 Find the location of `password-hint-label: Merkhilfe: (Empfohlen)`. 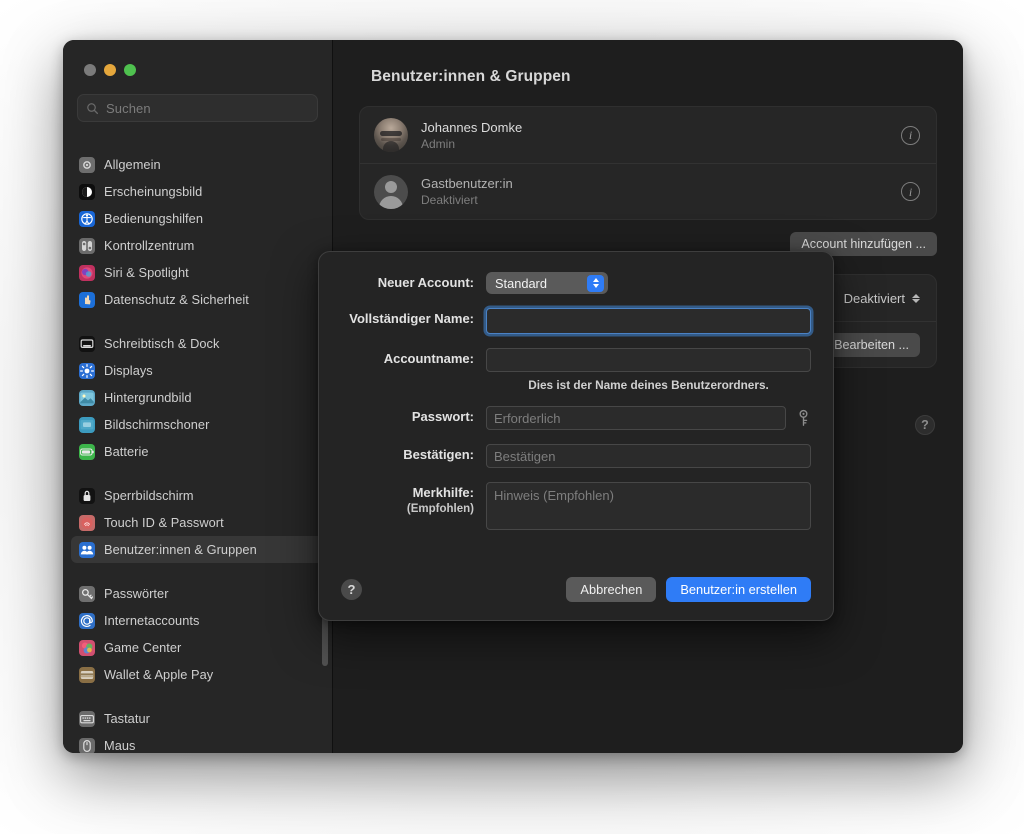

password-hint-label: Merkhilfe: (Empfohlen) is located at coordinates (413, 499).